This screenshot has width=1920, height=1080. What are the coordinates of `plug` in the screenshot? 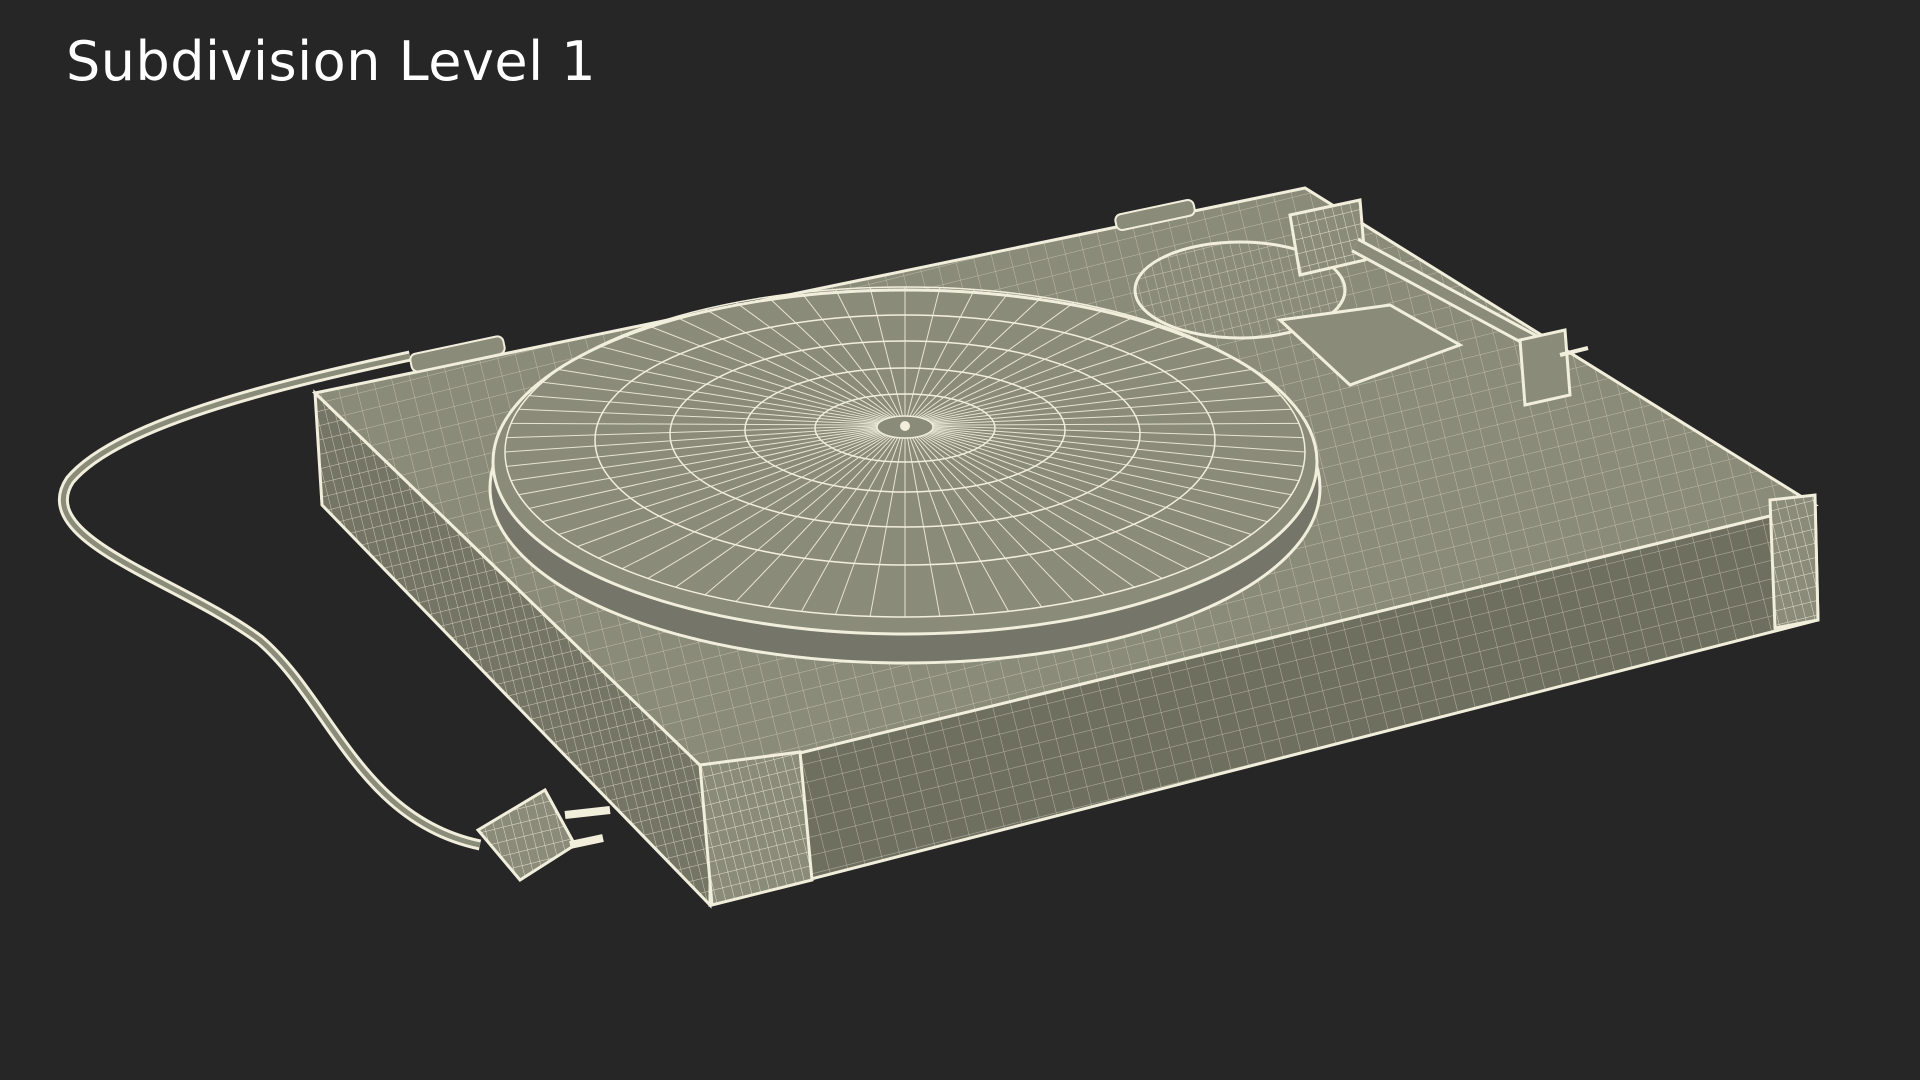 It's located at (543, 834).